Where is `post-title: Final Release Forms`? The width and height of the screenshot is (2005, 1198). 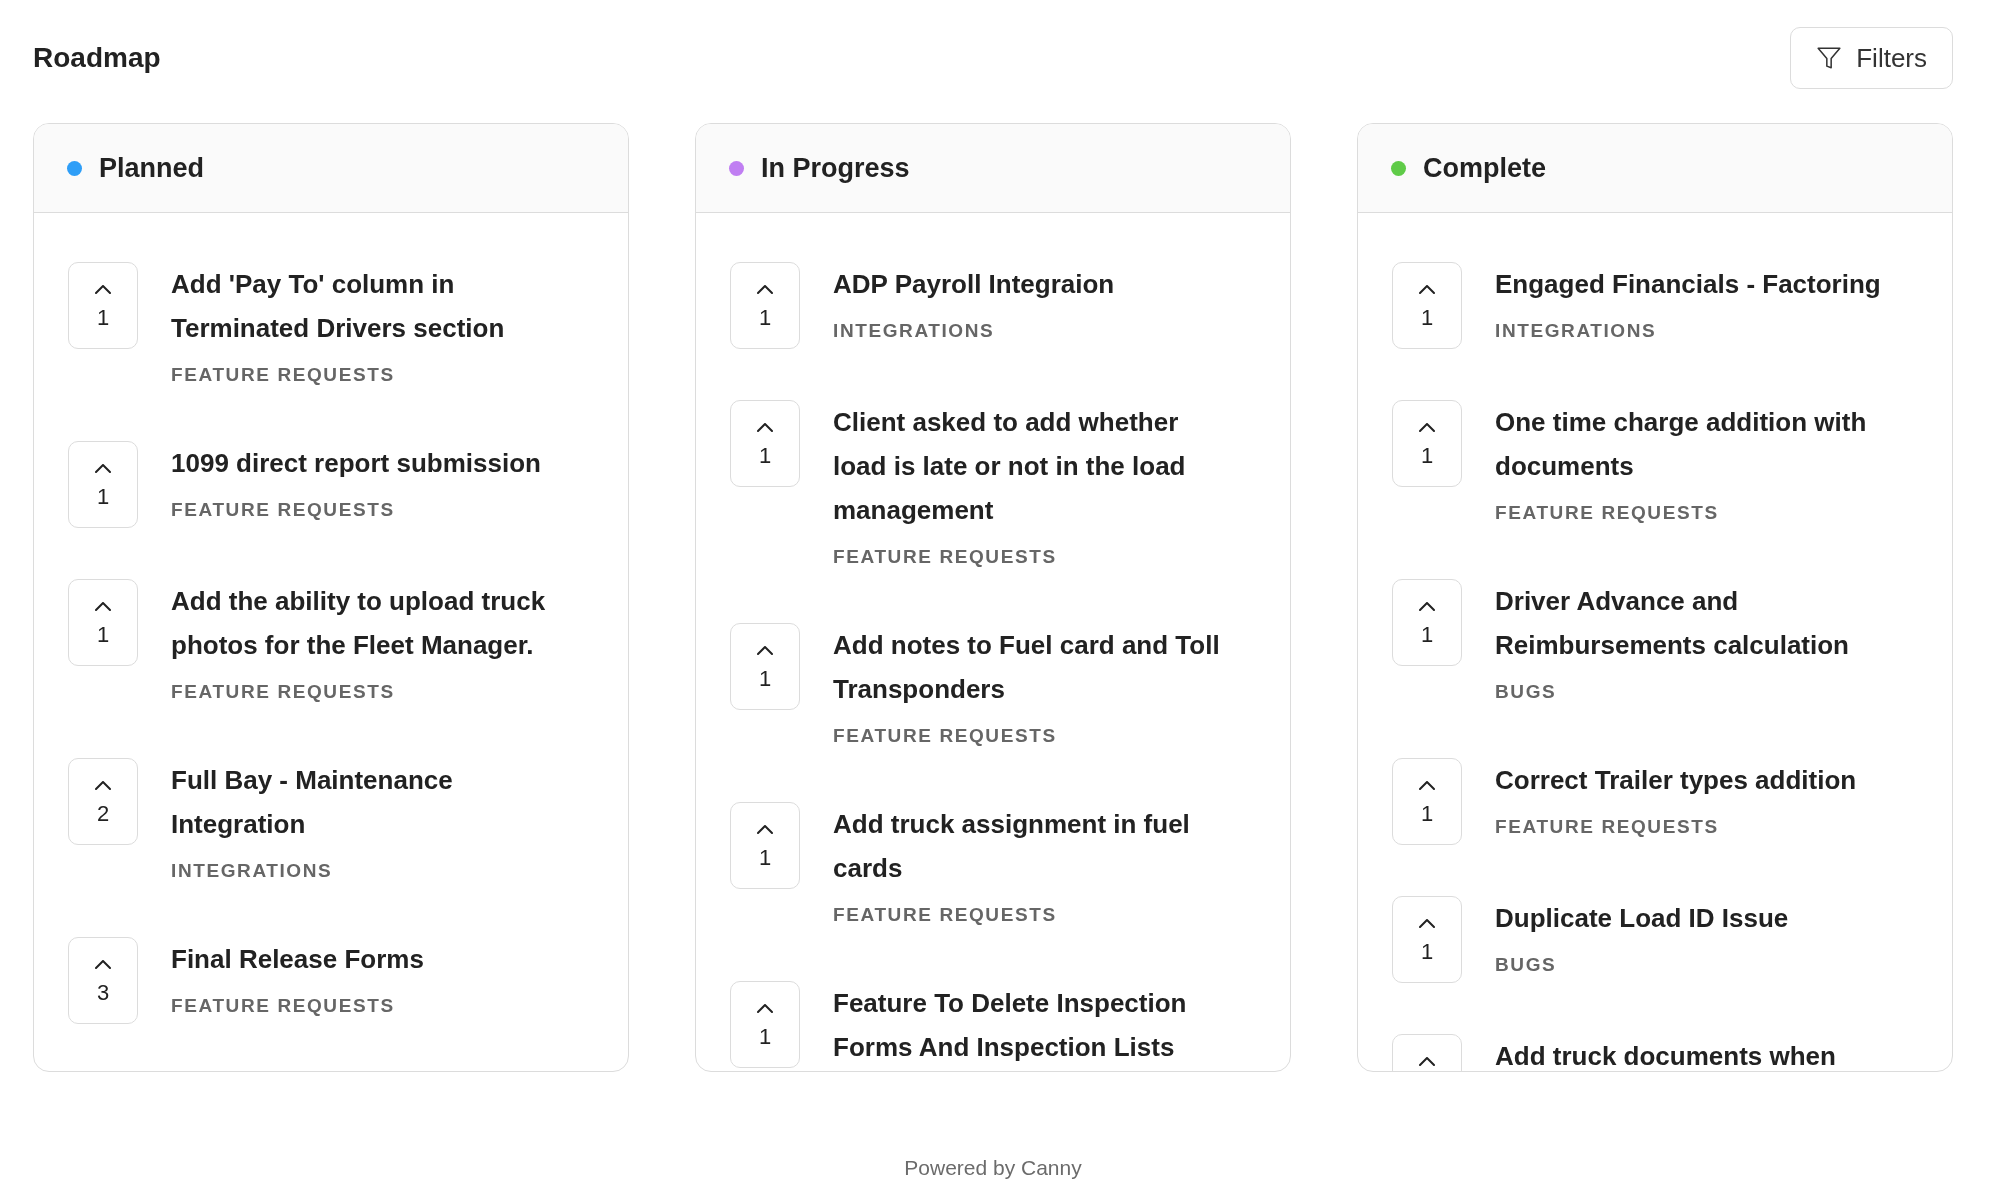 post-title: Final Release Forms is located at coordinates (369, 959).